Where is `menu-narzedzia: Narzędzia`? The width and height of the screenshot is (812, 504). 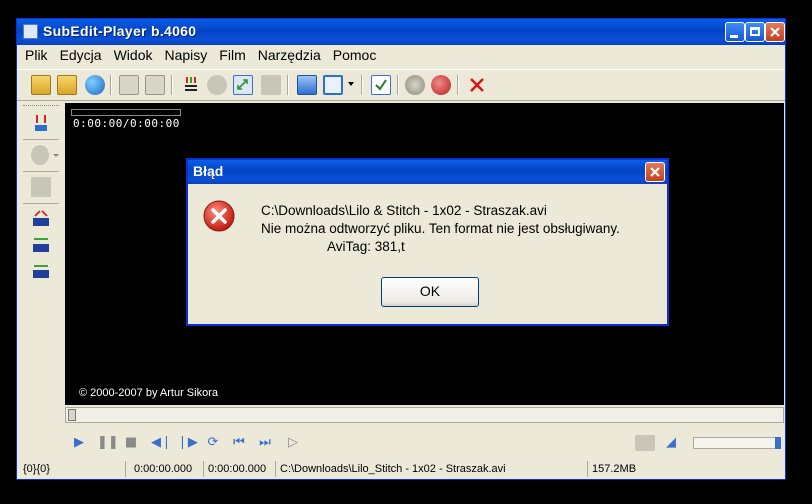
menu-narzedzia: Narzędzia is located at coordinates (289, 55).